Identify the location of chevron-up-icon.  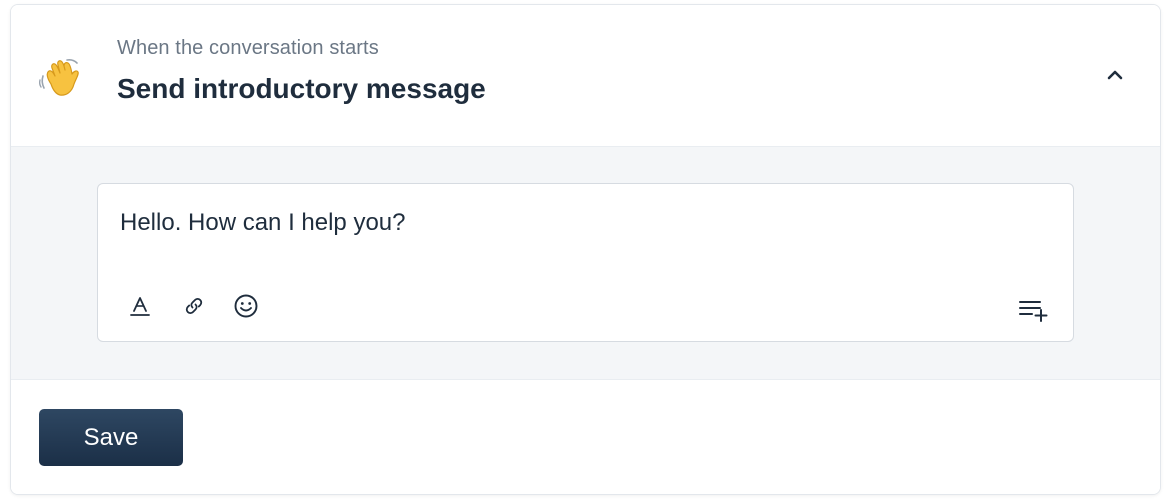
(1115, 77).